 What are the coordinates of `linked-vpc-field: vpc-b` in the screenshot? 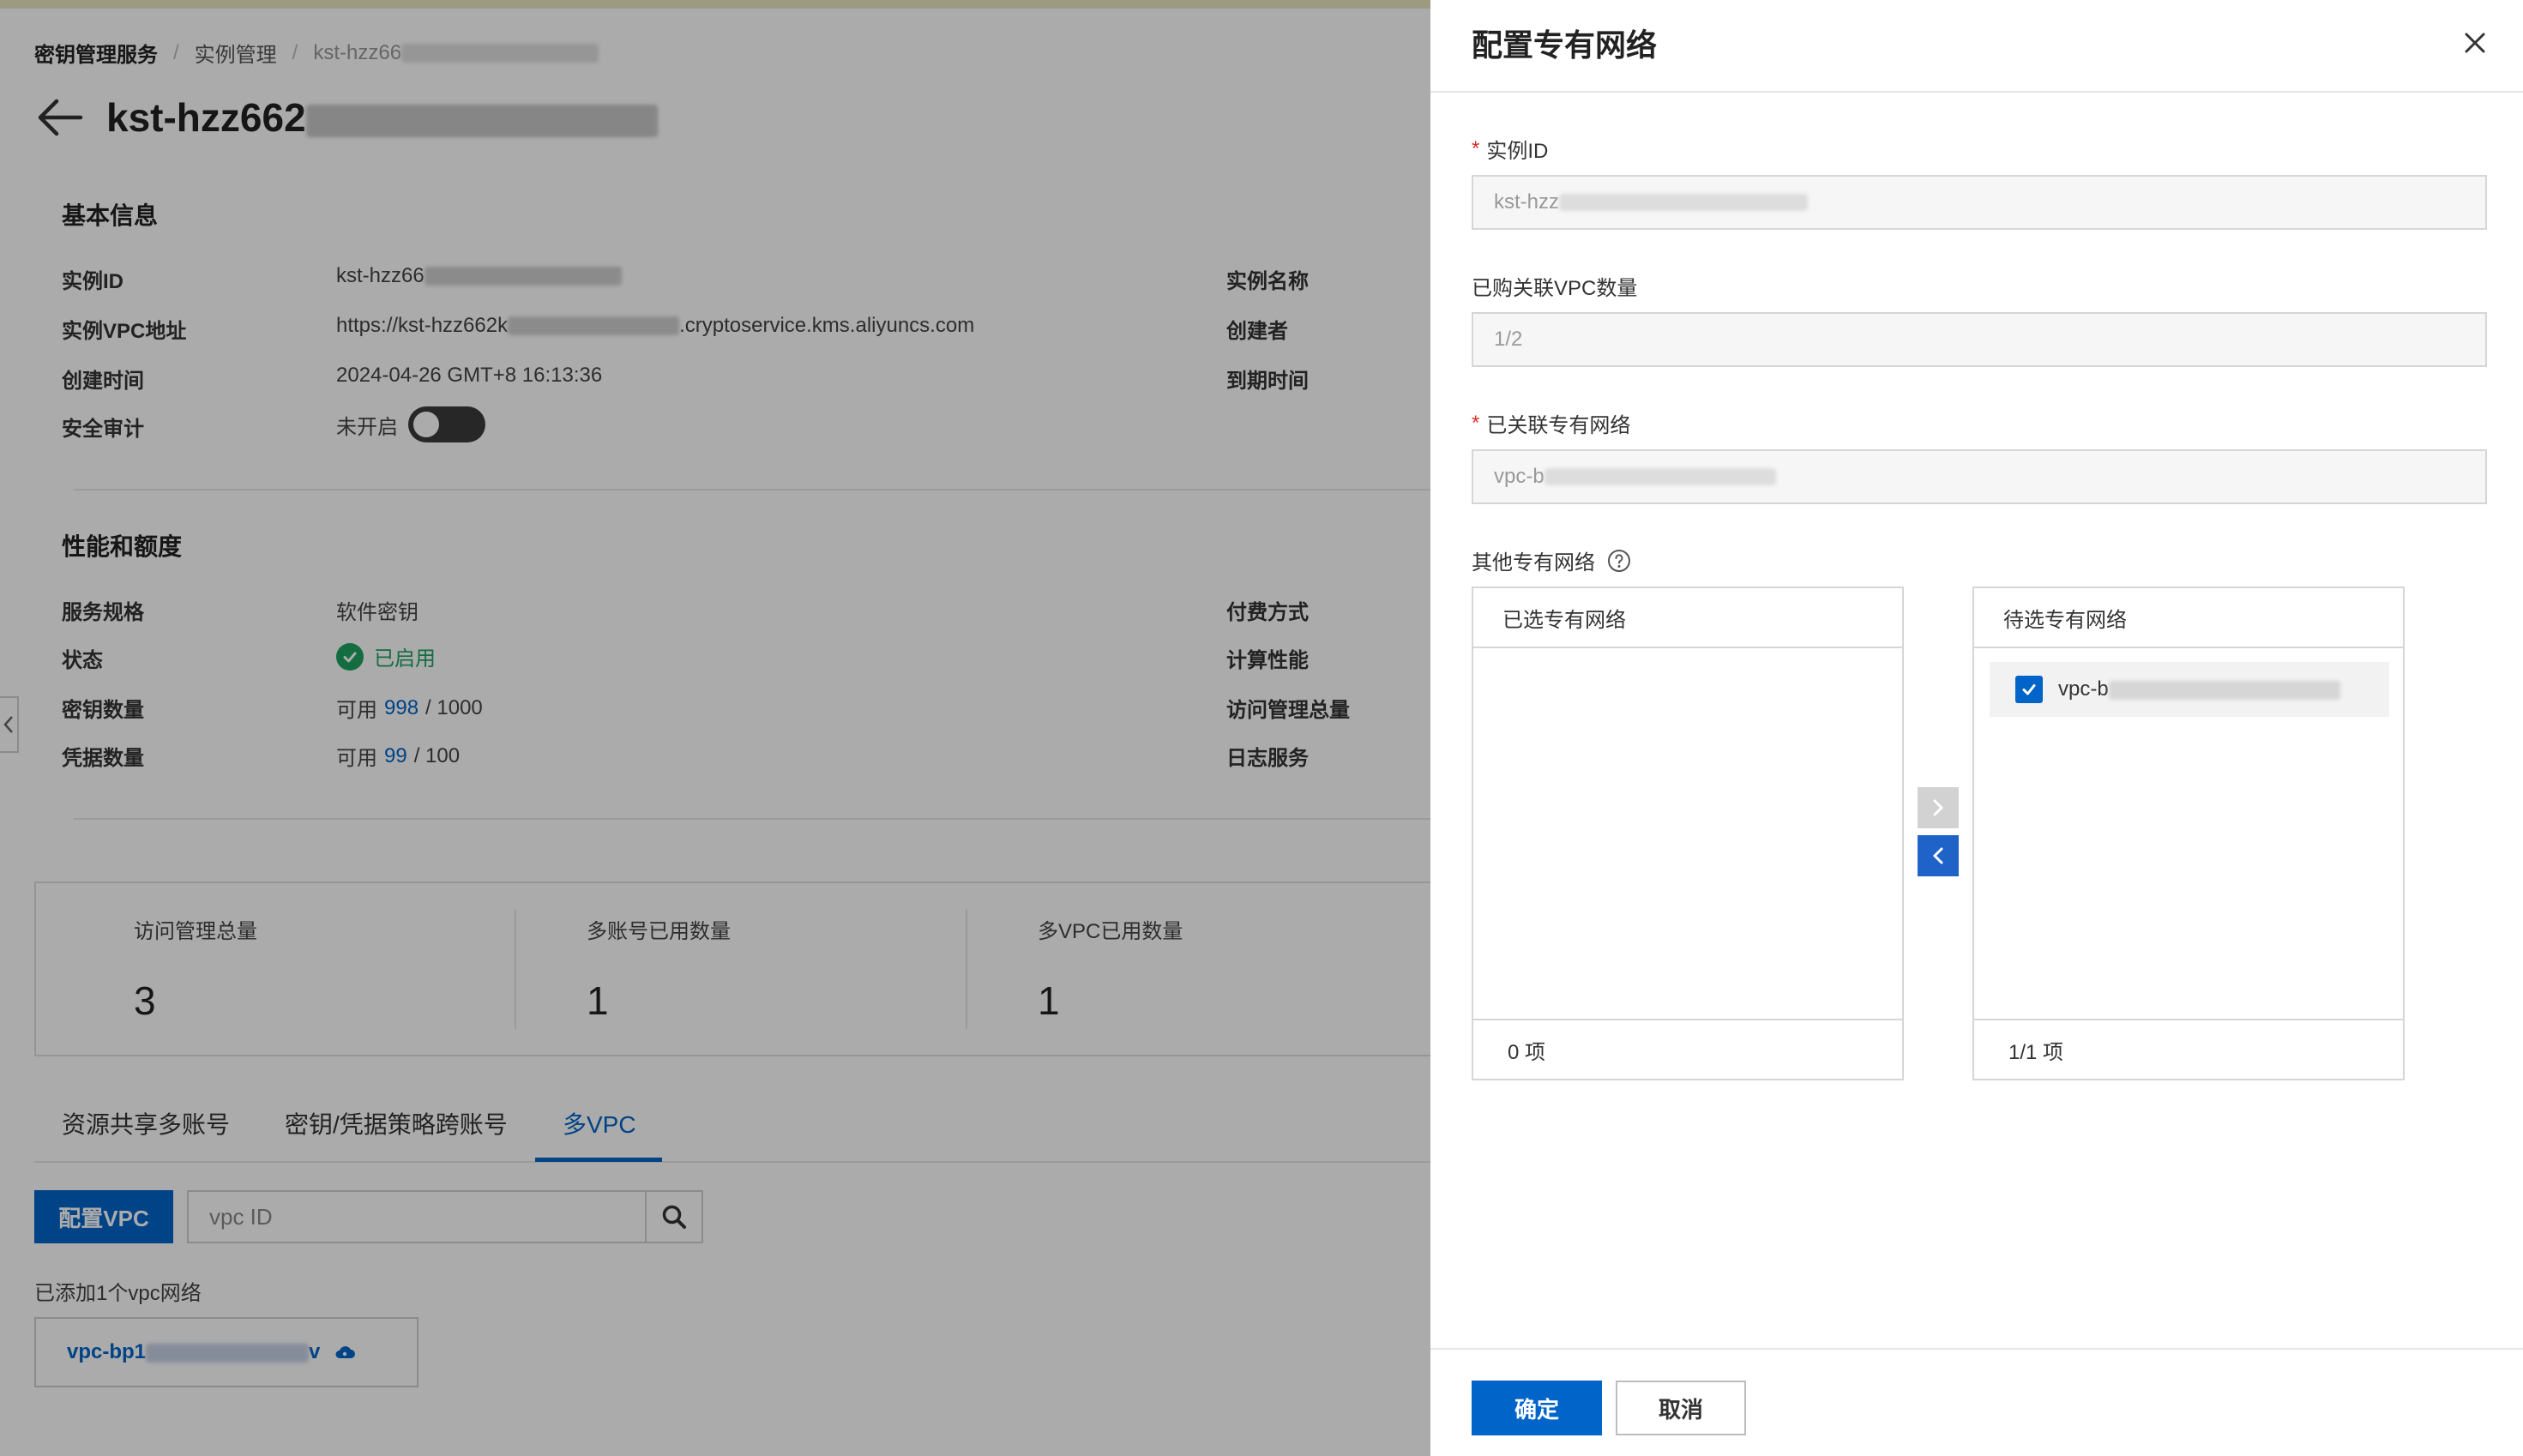 It's located at (1979, 477).